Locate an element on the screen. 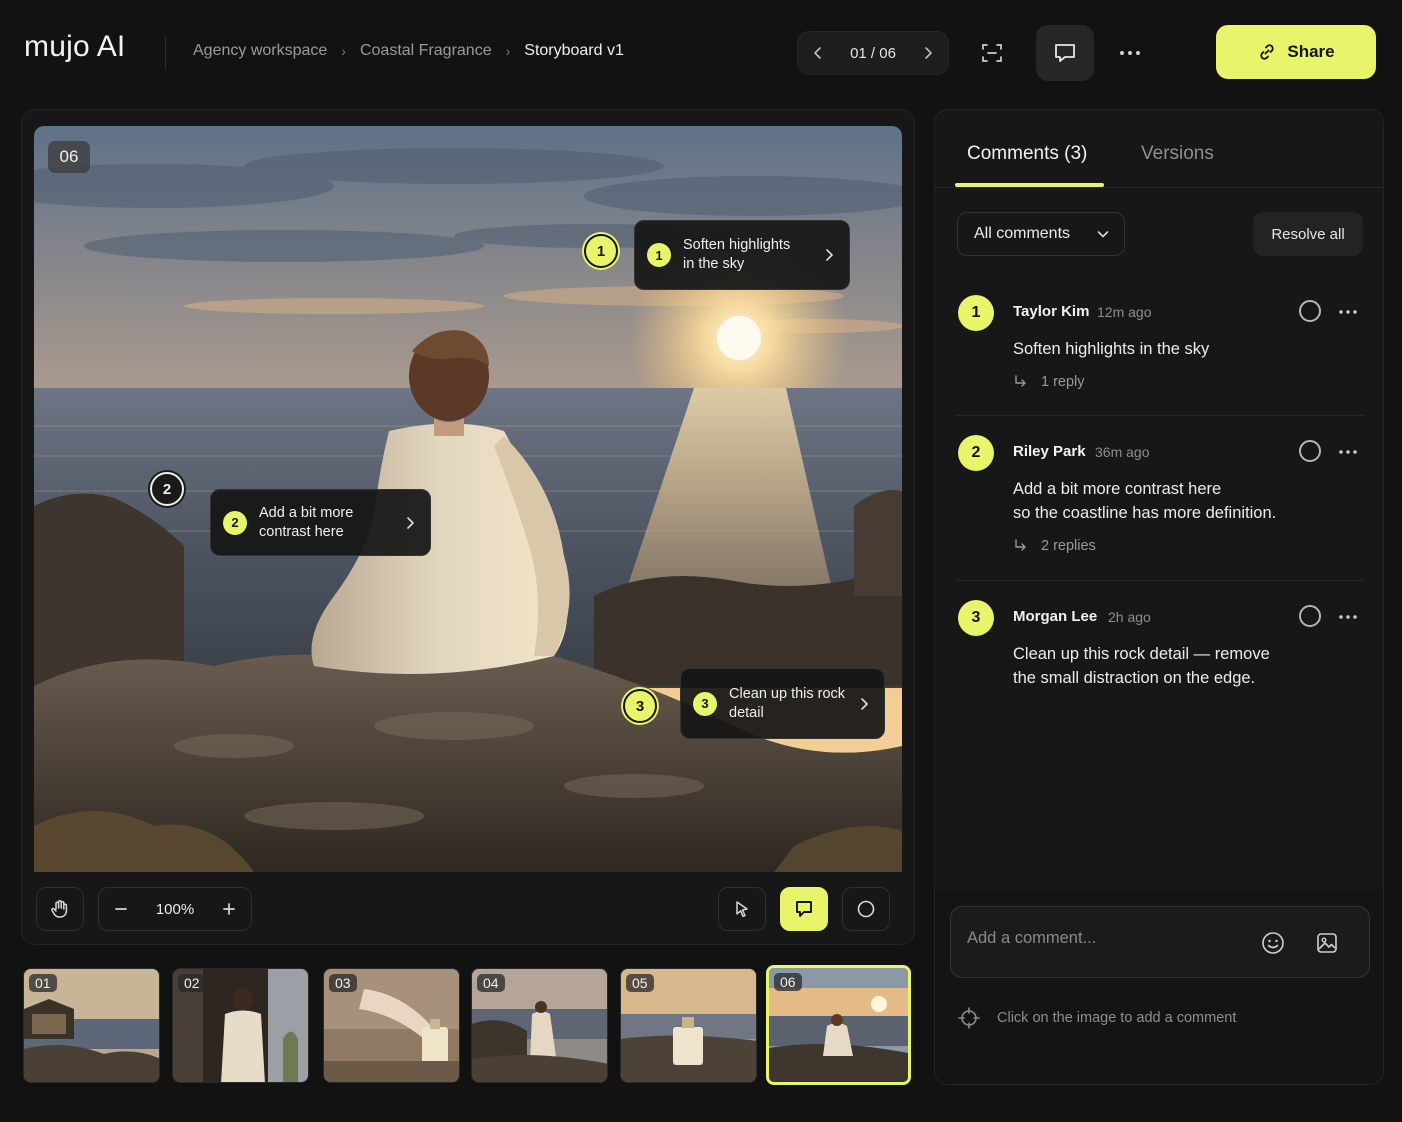 Image resolution: width=1402 pixels, height=1122 pixels. crosshair-icon is located at coordinates (969, 1018).